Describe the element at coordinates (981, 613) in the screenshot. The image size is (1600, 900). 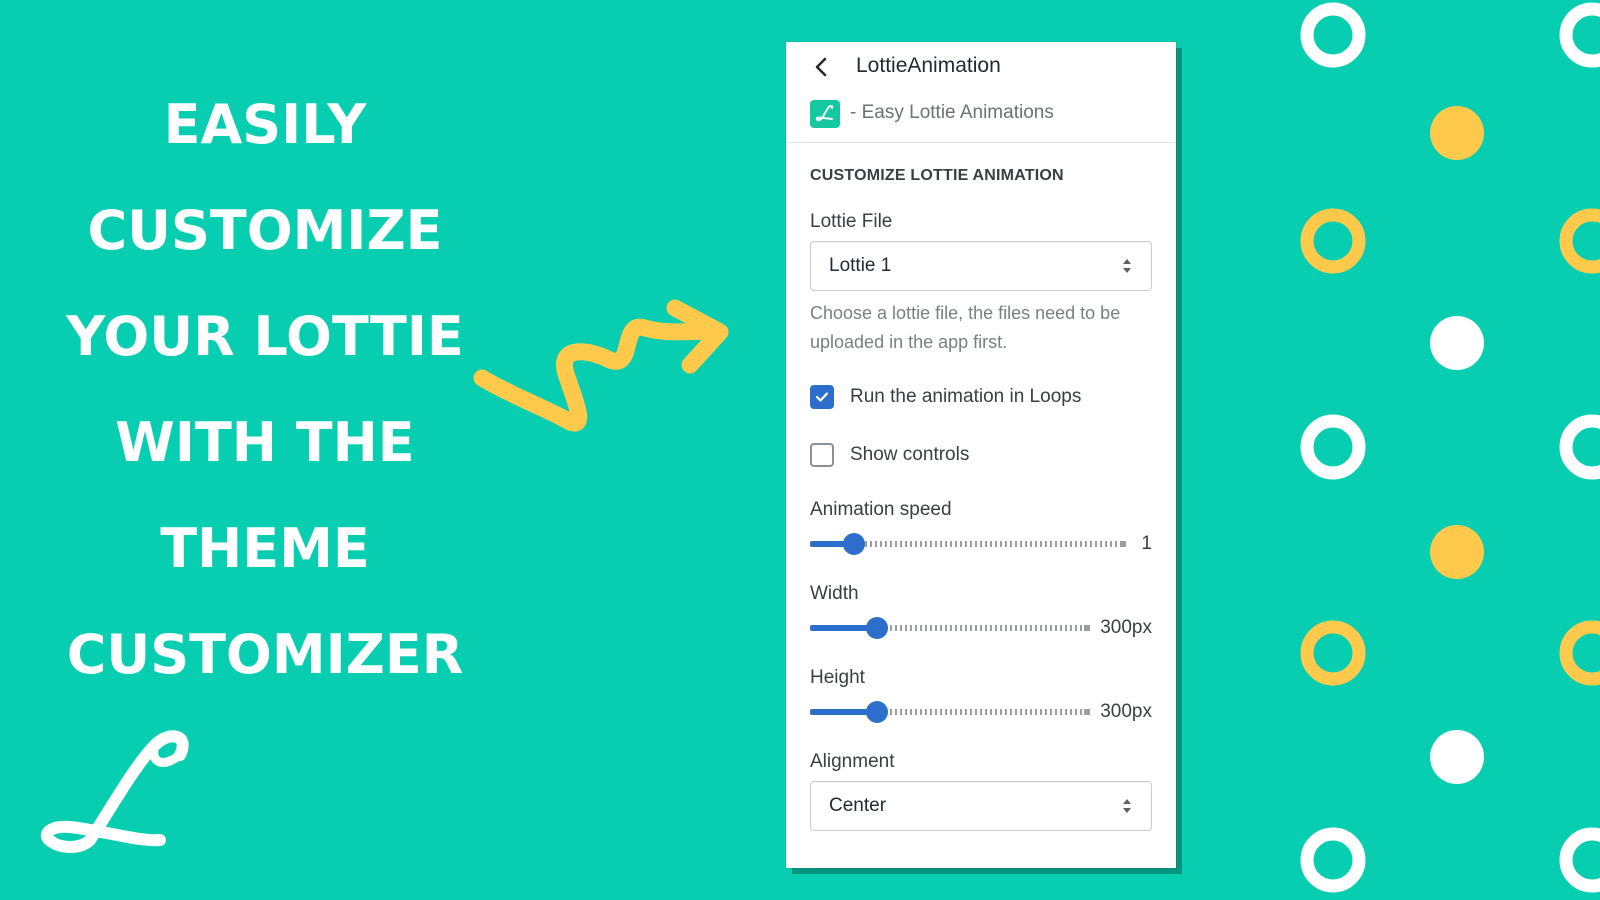
I see `width-field: Width 300px` at that location.